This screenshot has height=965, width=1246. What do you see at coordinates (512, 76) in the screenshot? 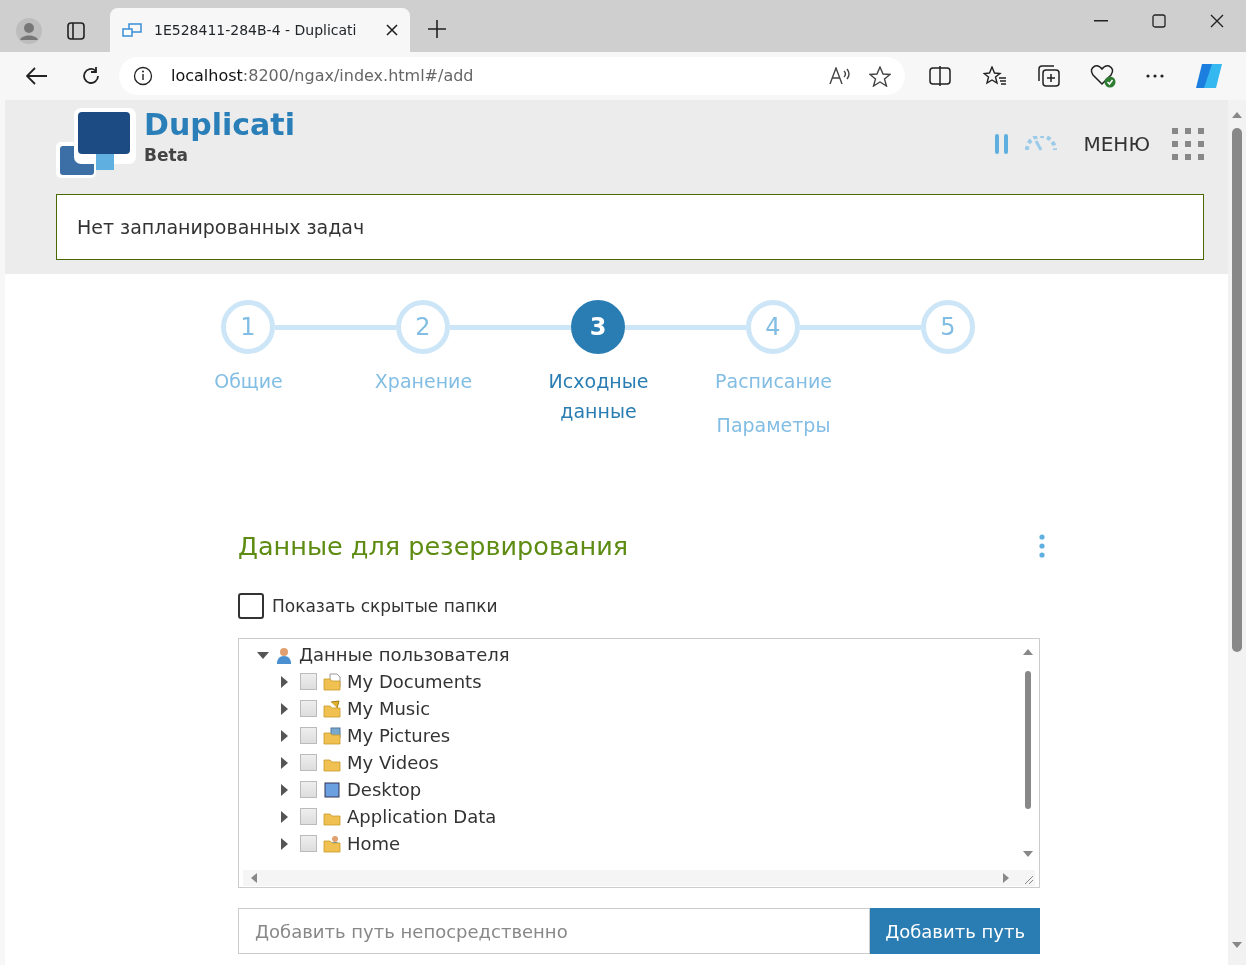
I see `address-bar: localhost:8200/ngax/index.html#/add` at bounding box center [512, 76].